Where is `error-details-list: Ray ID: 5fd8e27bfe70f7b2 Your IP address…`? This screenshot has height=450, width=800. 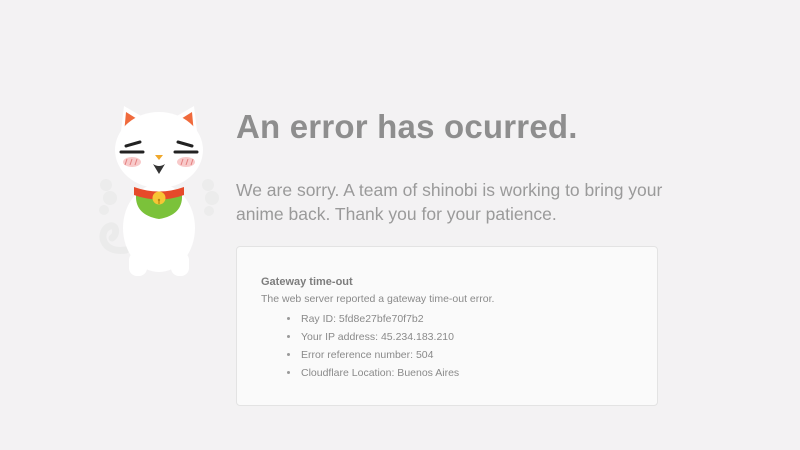 error-details-list: Ray ID: 5fd8e27bfe70f7b2 Your IP address… is located at coordinates (447, 346).